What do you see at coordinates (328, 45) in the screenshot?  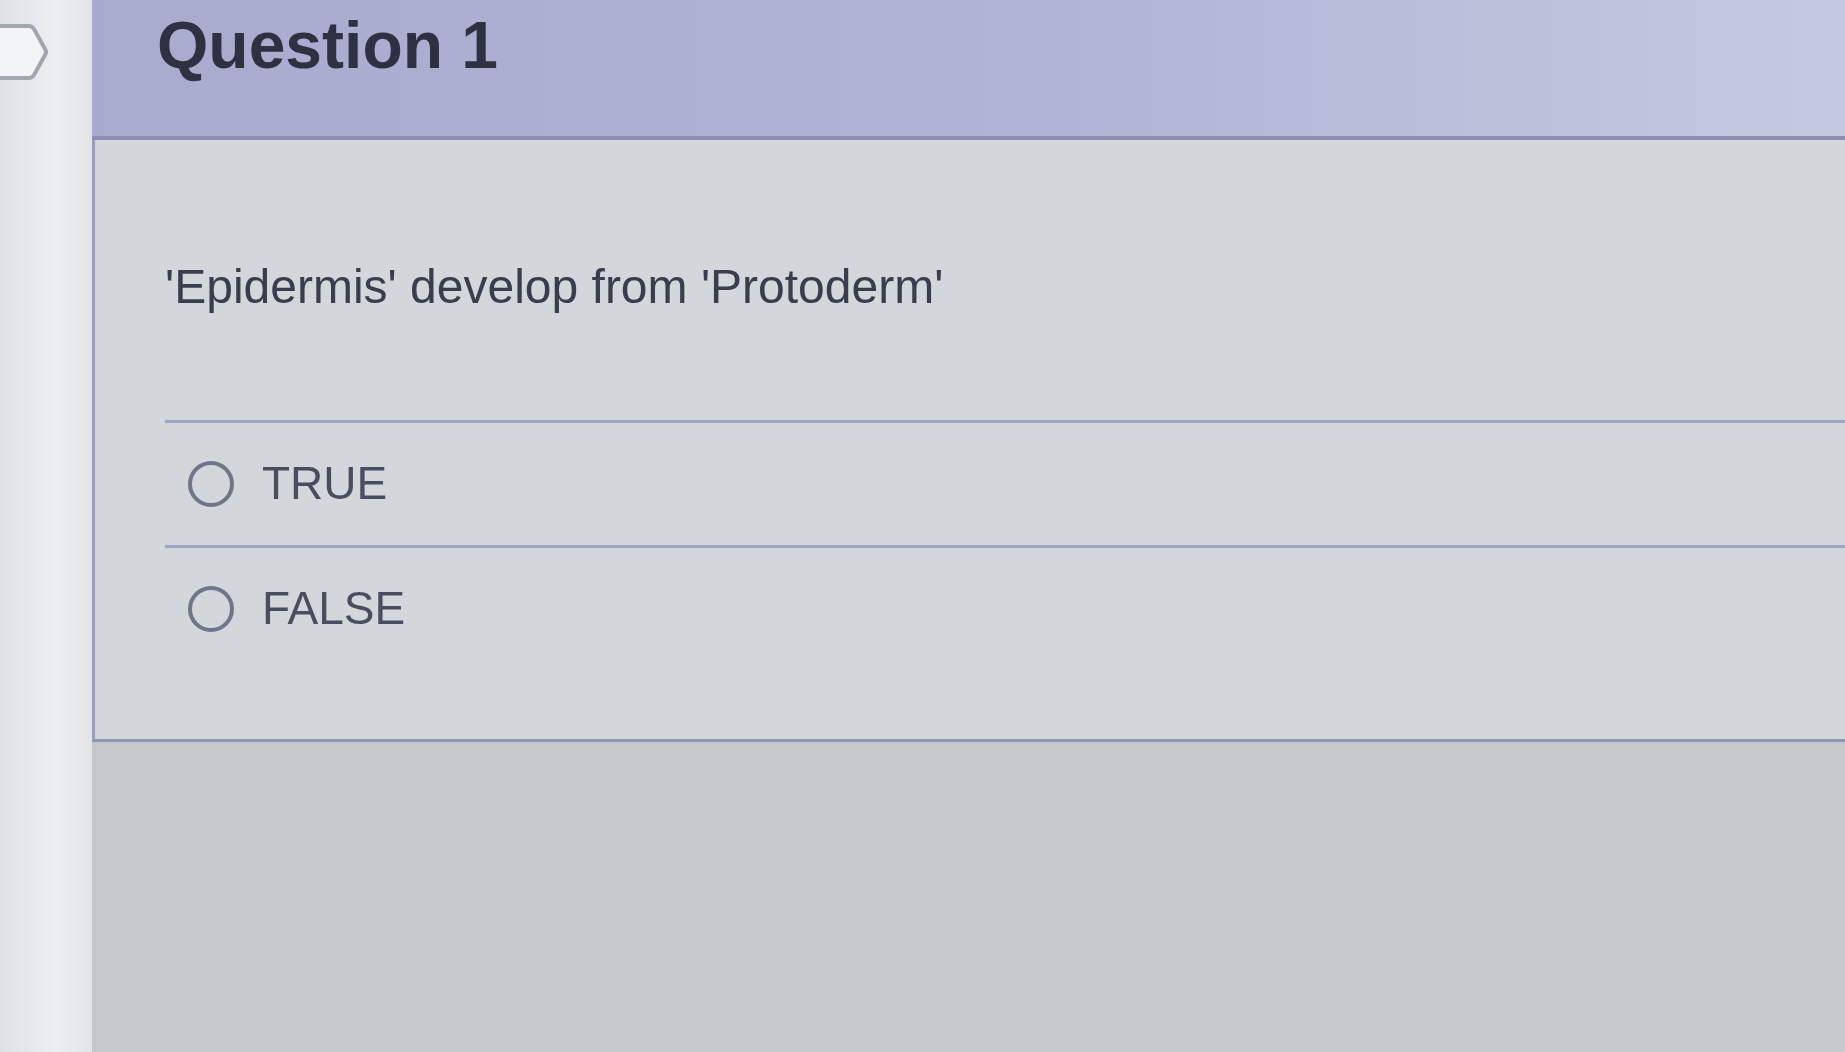 I see `question-title: Question 1` at bounding box center [328, 45].